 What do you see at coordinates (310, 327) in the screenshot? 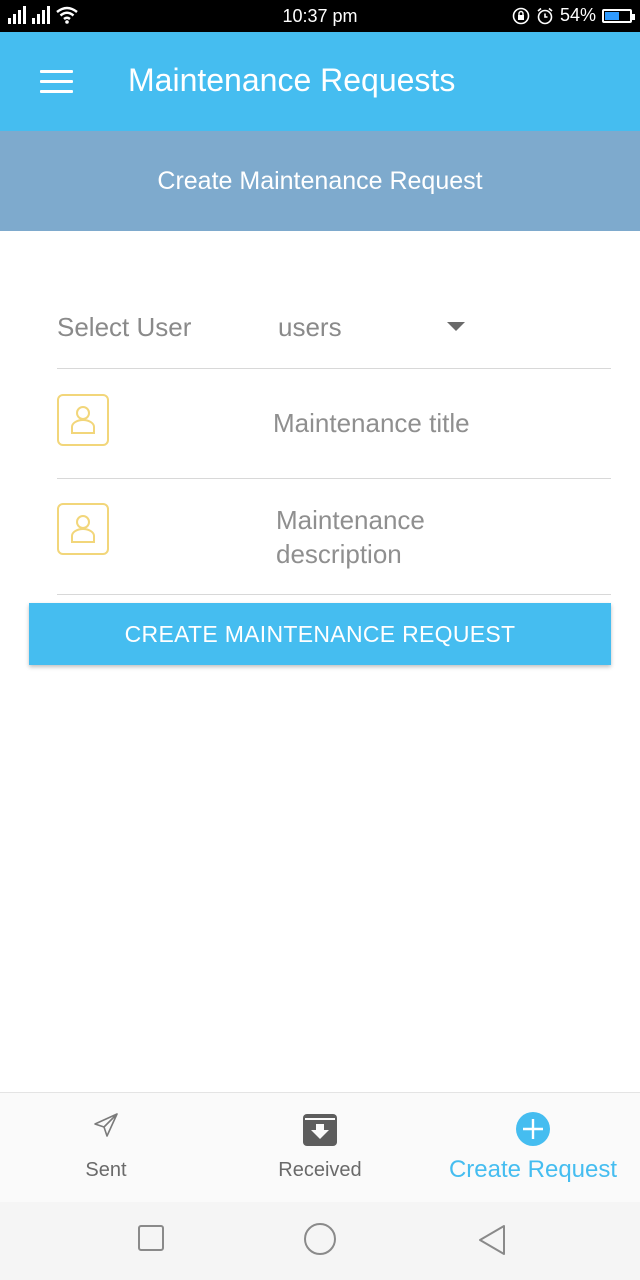
I see `user-dropdown: users` at bounding box center [310, 327].